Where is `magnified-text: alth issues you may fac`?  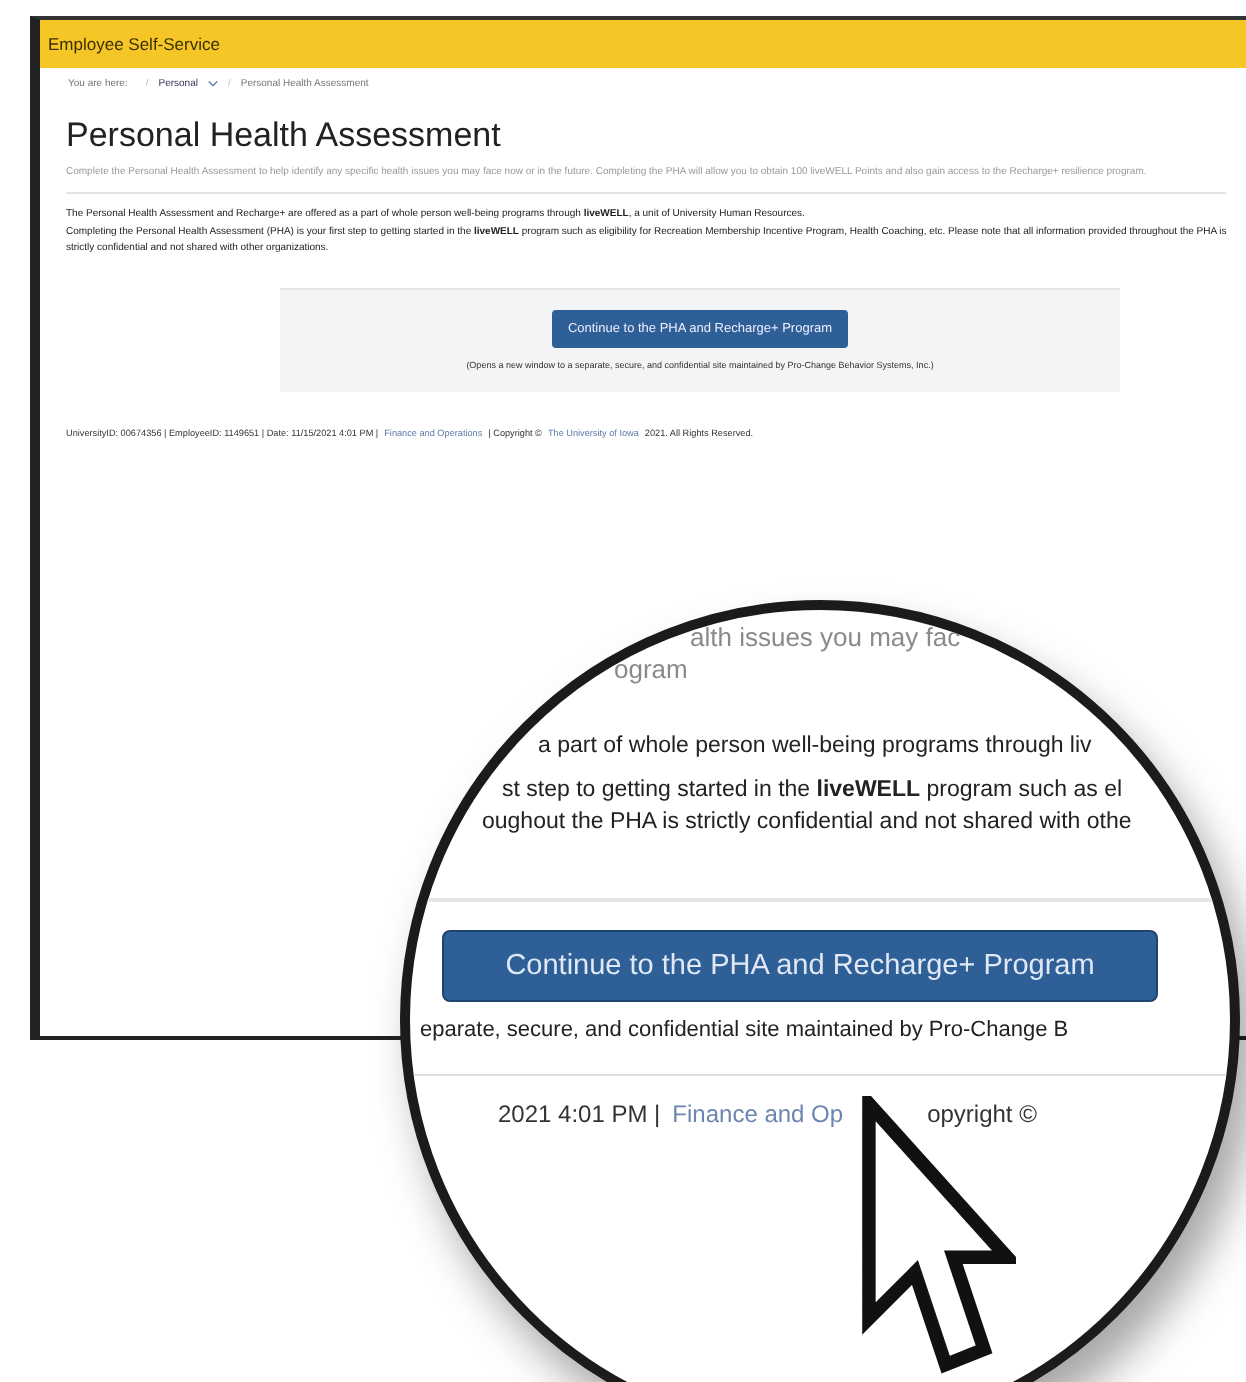 magnified-text: alth issues you may fac is located at coordinates (826, 638).